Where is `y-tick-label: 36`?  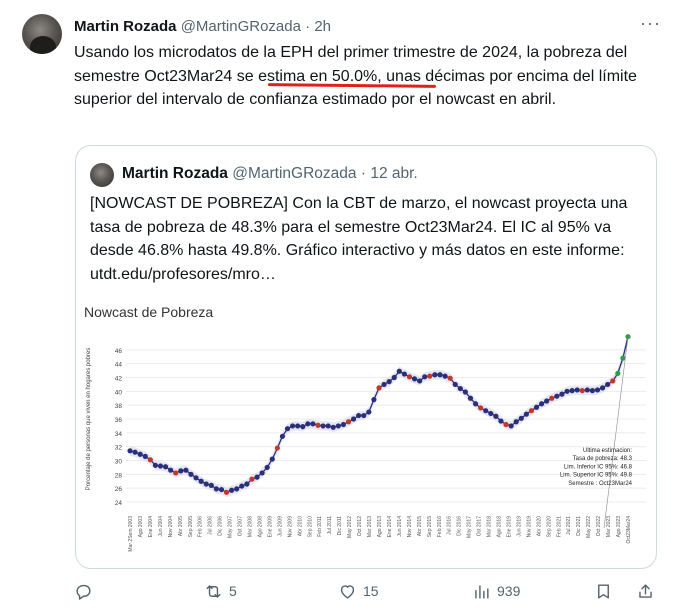
y-tick-label: 36 is located at coordinates (119, 420).